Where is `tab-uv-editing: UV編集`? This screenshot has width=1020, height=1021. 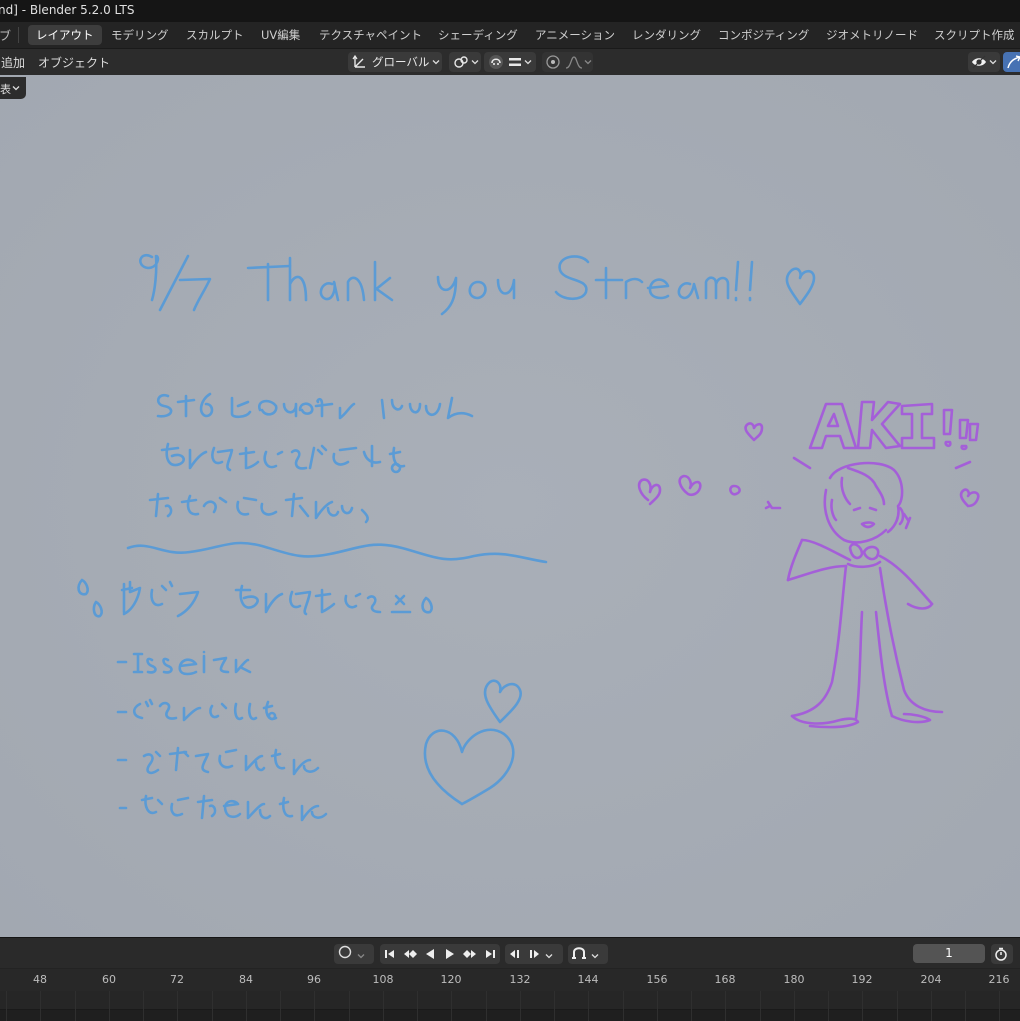 tab-uv-editing: UV編集 is located at coordinates (280, 35).